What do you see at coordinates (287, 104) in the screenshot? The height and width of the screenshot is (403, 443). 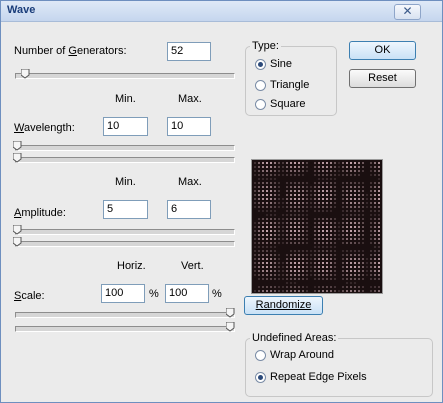 I see `type-square-label: Square` at bounding box center [287, 104].